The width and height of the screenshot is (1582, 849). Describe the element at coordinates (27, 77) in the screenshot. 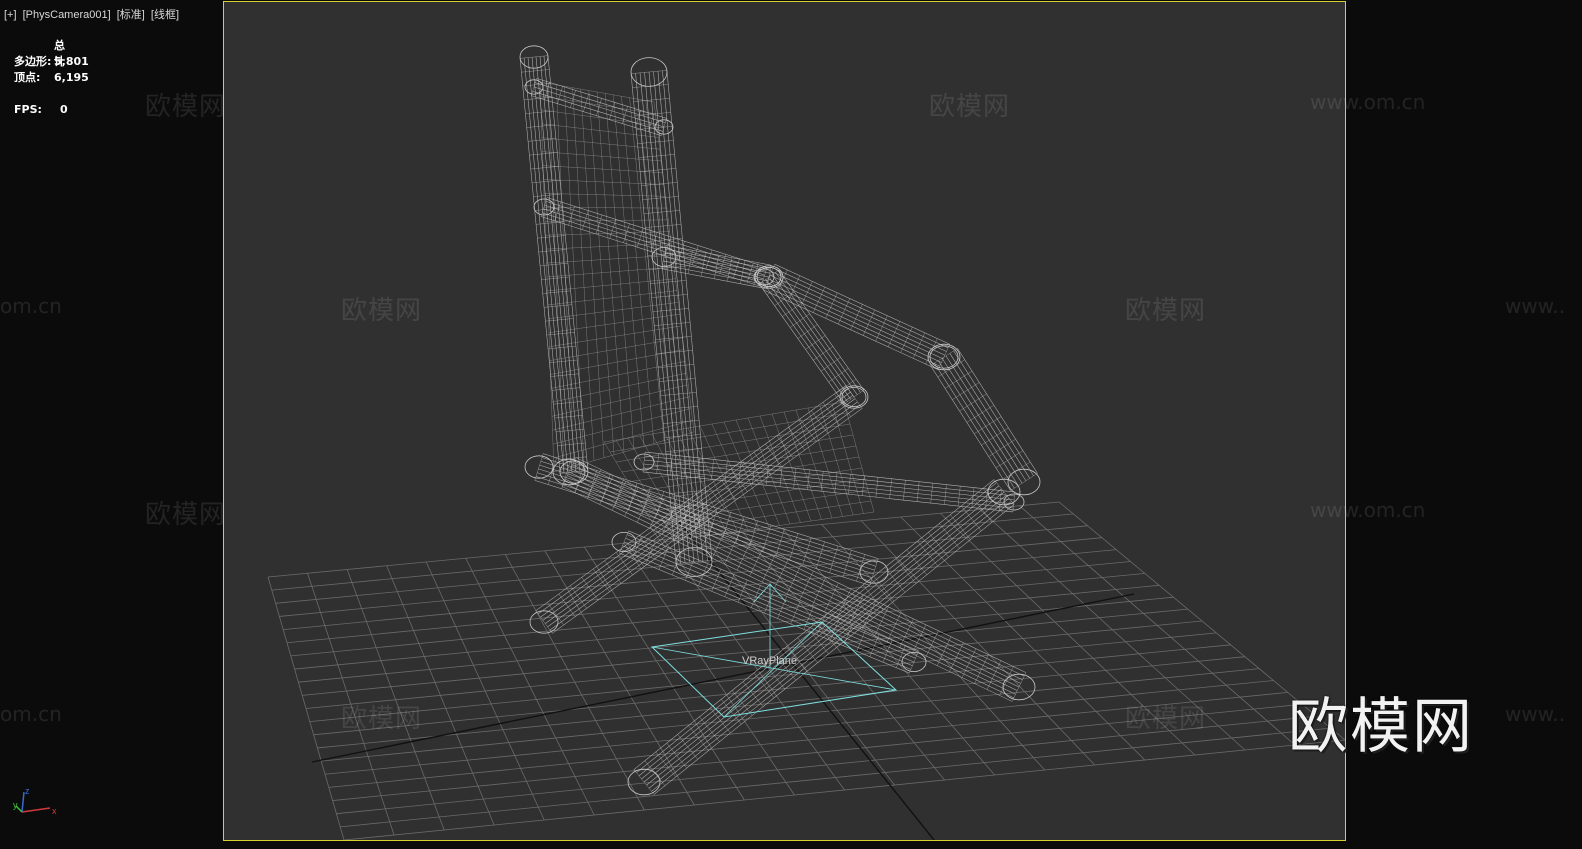

I see `vertices-label: 顶点:` at that location.